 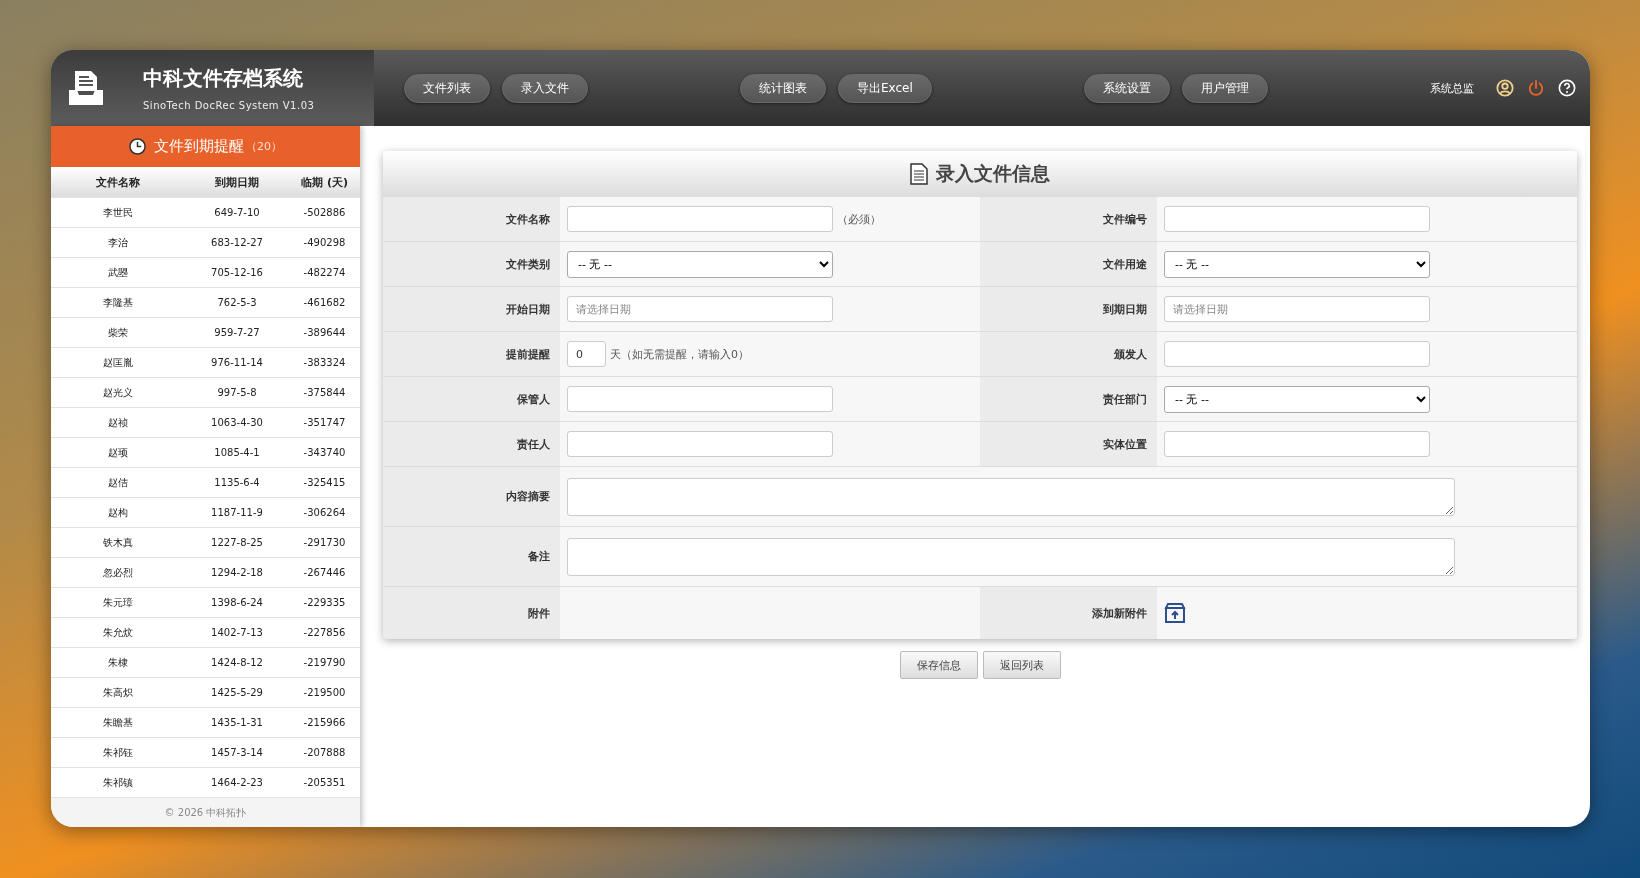 What do you see at coordinates (586, 354) in the screenshot?
I see `number-field: 0` at bounding box center [586, 354].